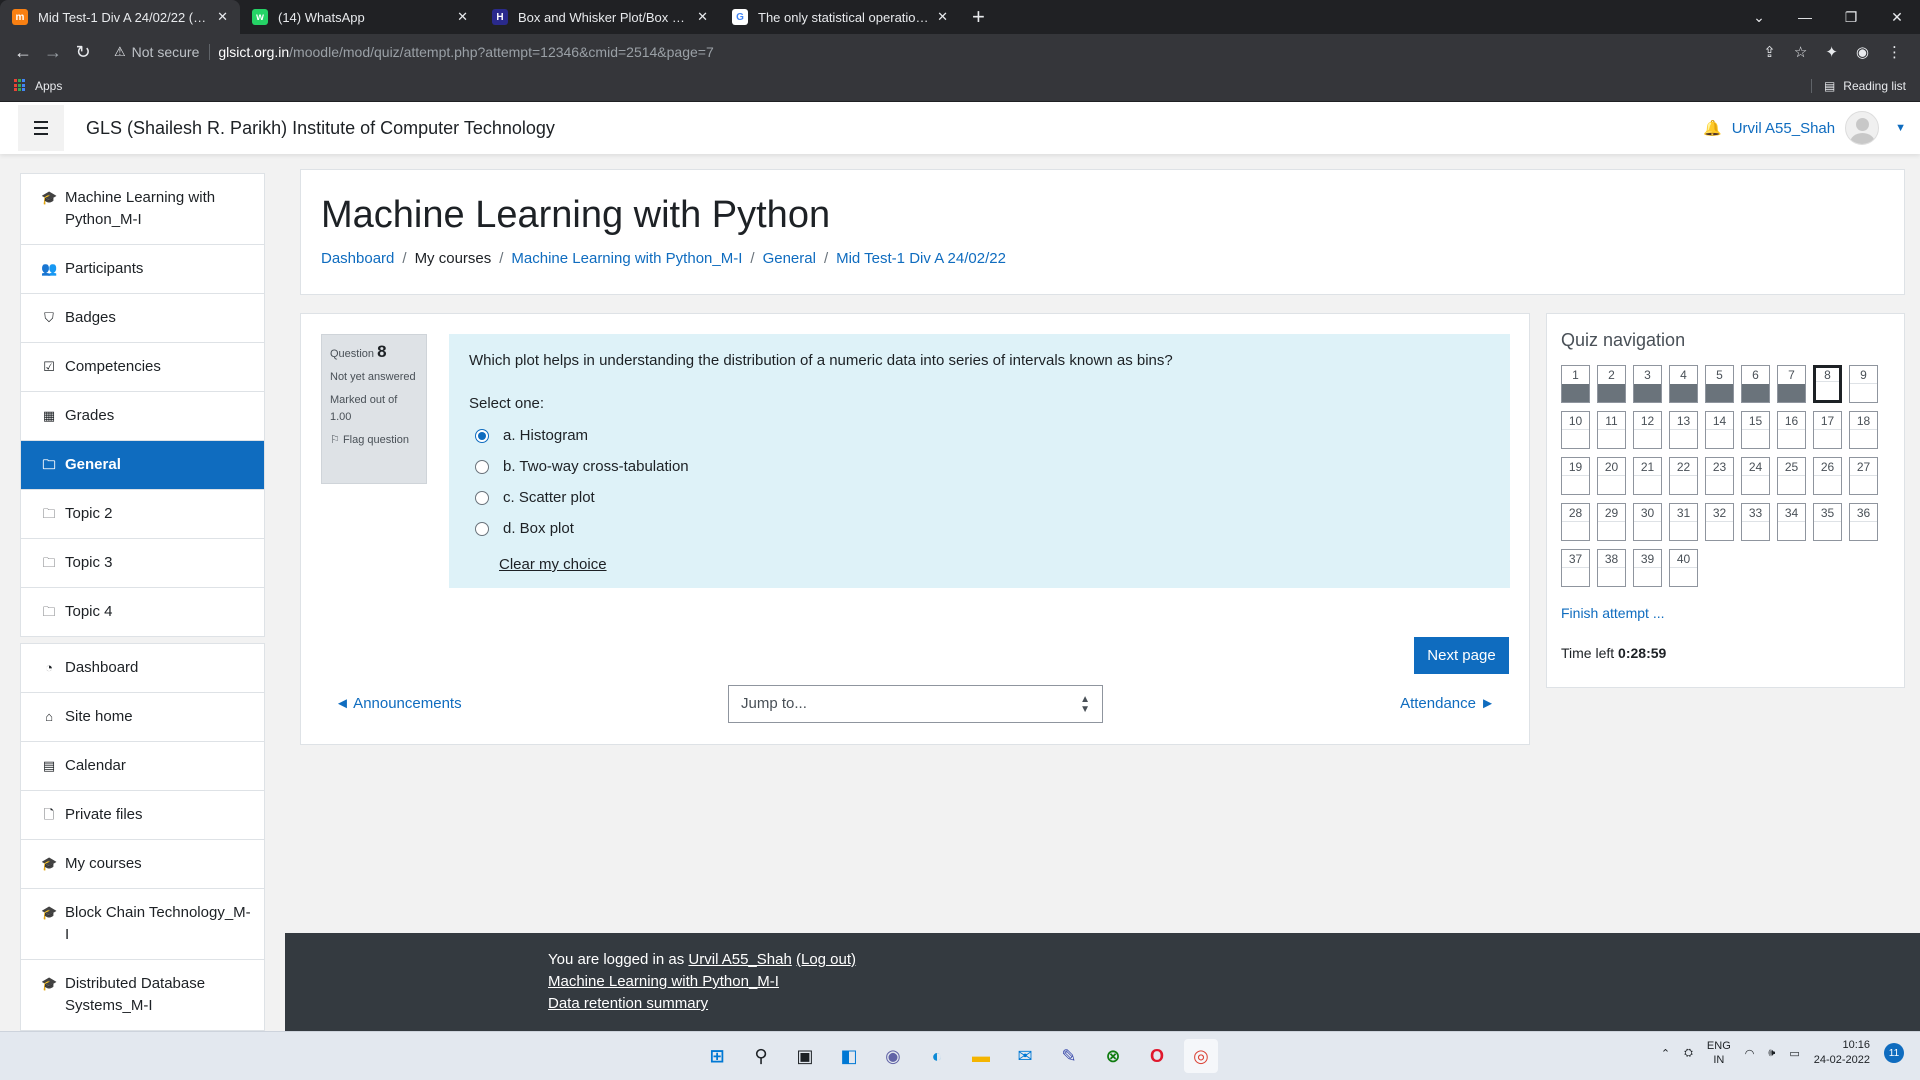  Describe the element at coordinates (1827, 522) in the screenshot. I see `quiz-nav-question-button: 35` at that location.